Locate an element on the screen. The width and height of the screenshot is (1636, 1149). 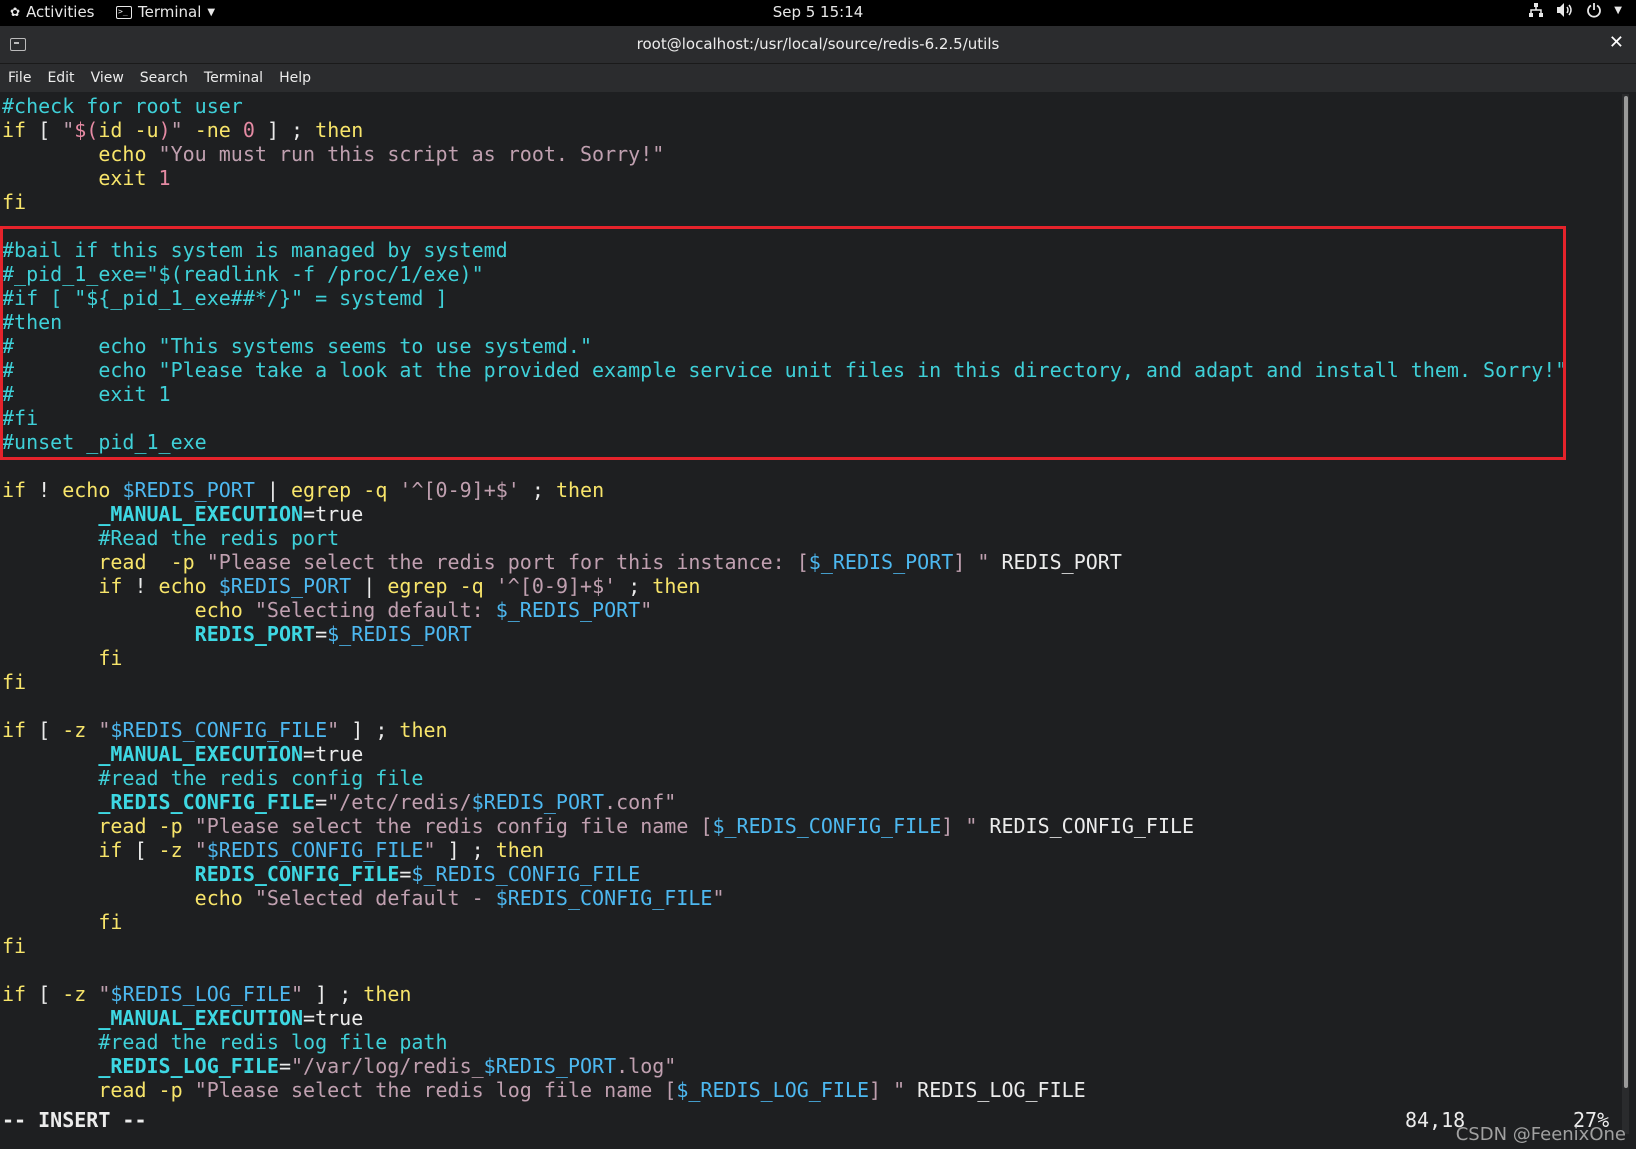
menu-help: Help is located at coordinates (295, 78).